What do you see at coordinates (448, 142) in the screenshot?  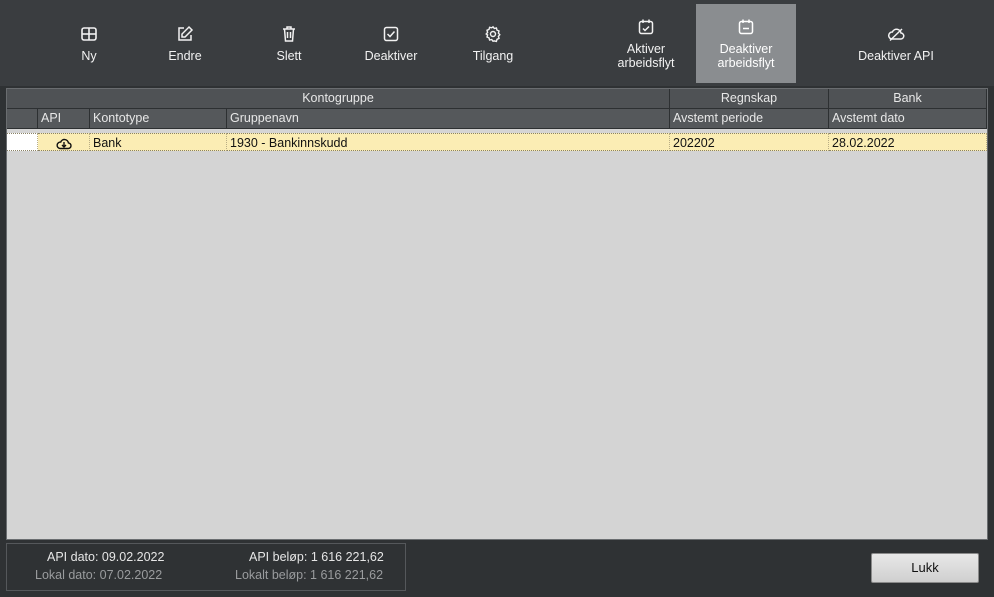 I see `gruppenavn-cell: 1930 - Bankinnskudd` at bounding box center [448, 142].